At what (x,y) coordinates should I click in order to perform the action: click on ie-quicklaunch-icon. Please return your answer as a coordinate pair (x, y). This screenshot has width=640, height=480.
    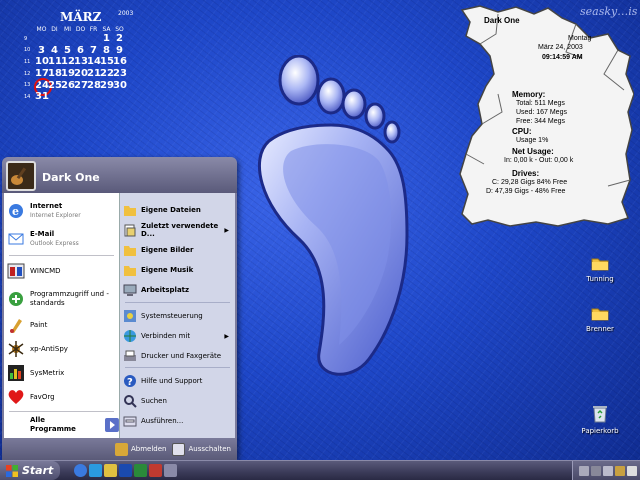
    Looking at the image, I should click on (80, 470).